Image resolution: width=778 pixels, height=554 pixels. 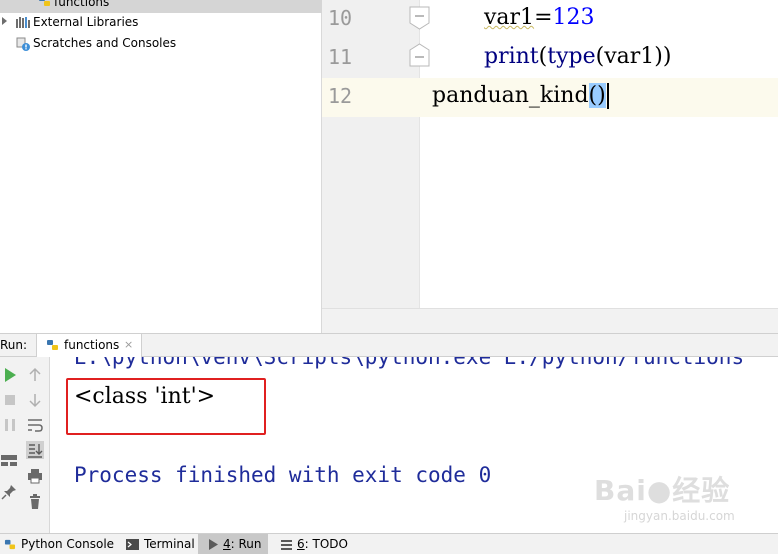 I want to click on close-icon: ×, so click(x=128, y=344).